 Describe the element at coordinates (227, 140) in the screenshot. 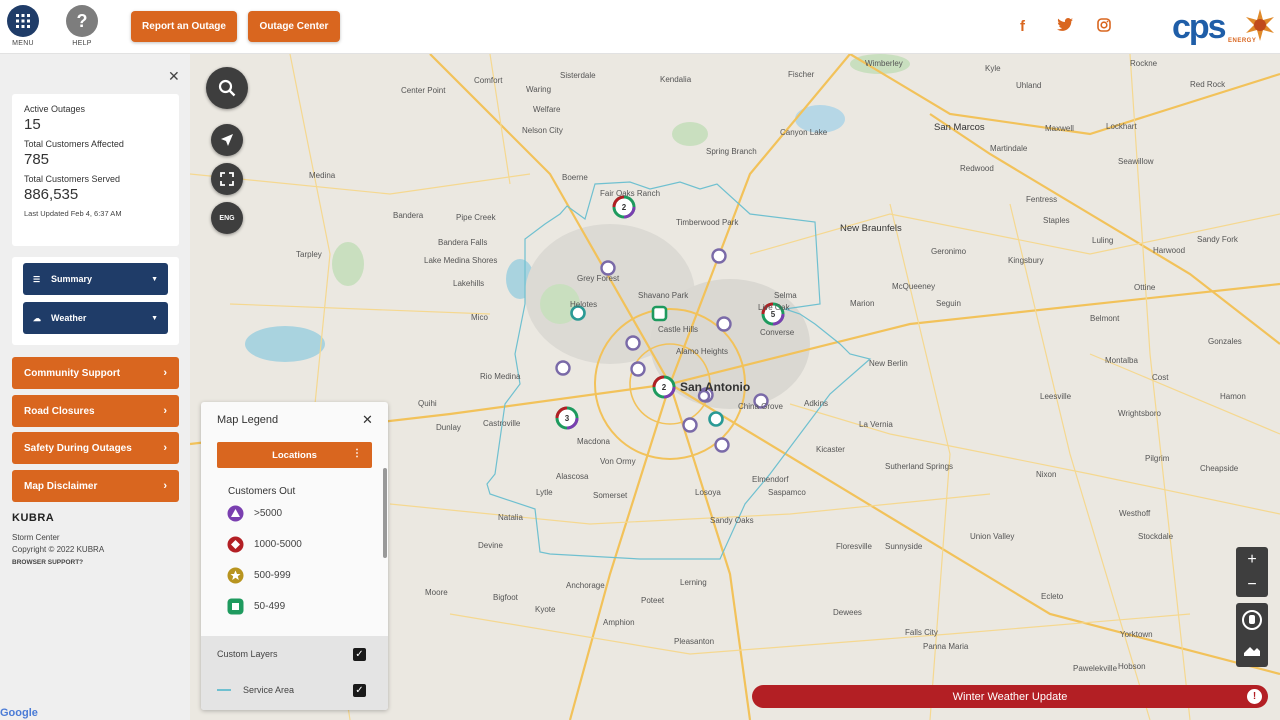

I see `locate-button` at that location.